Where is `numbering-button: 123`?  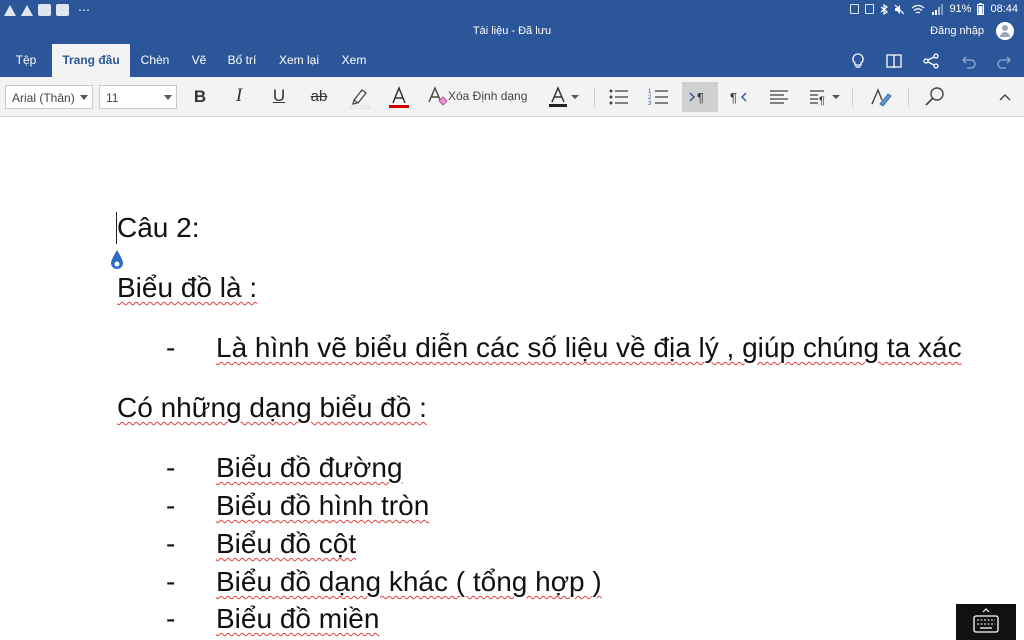
numbering-button: 123 is located at coordinates (659, 97).